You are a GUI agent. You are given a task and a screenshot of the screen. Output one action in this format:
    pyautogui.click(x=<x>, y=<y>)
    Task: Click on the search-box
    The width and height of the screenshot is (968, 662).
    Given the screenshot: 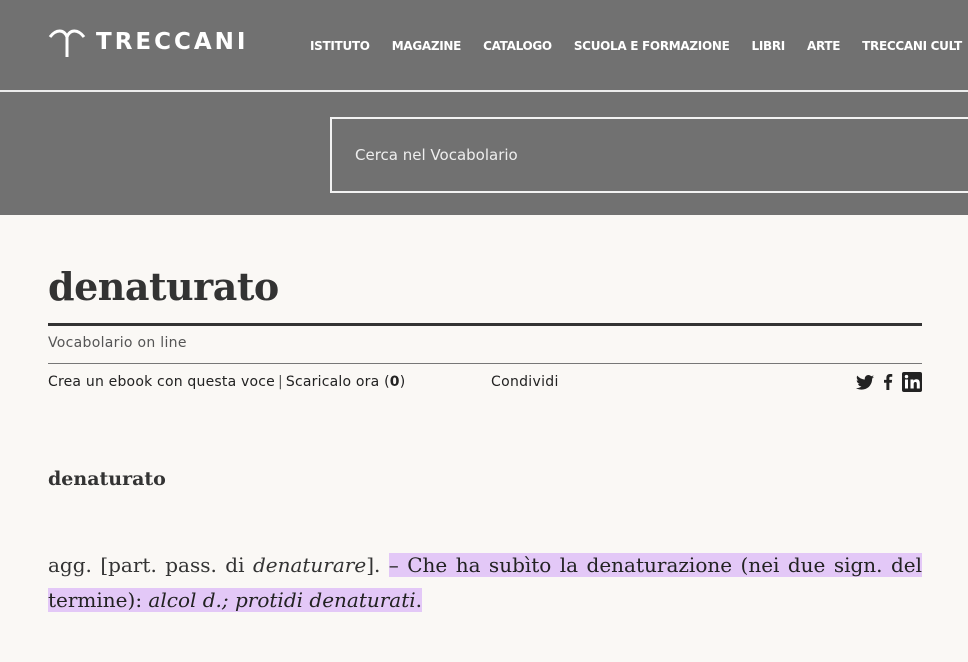 What is the action you would take?
    pyautogui.click(x=649, y=155)
    